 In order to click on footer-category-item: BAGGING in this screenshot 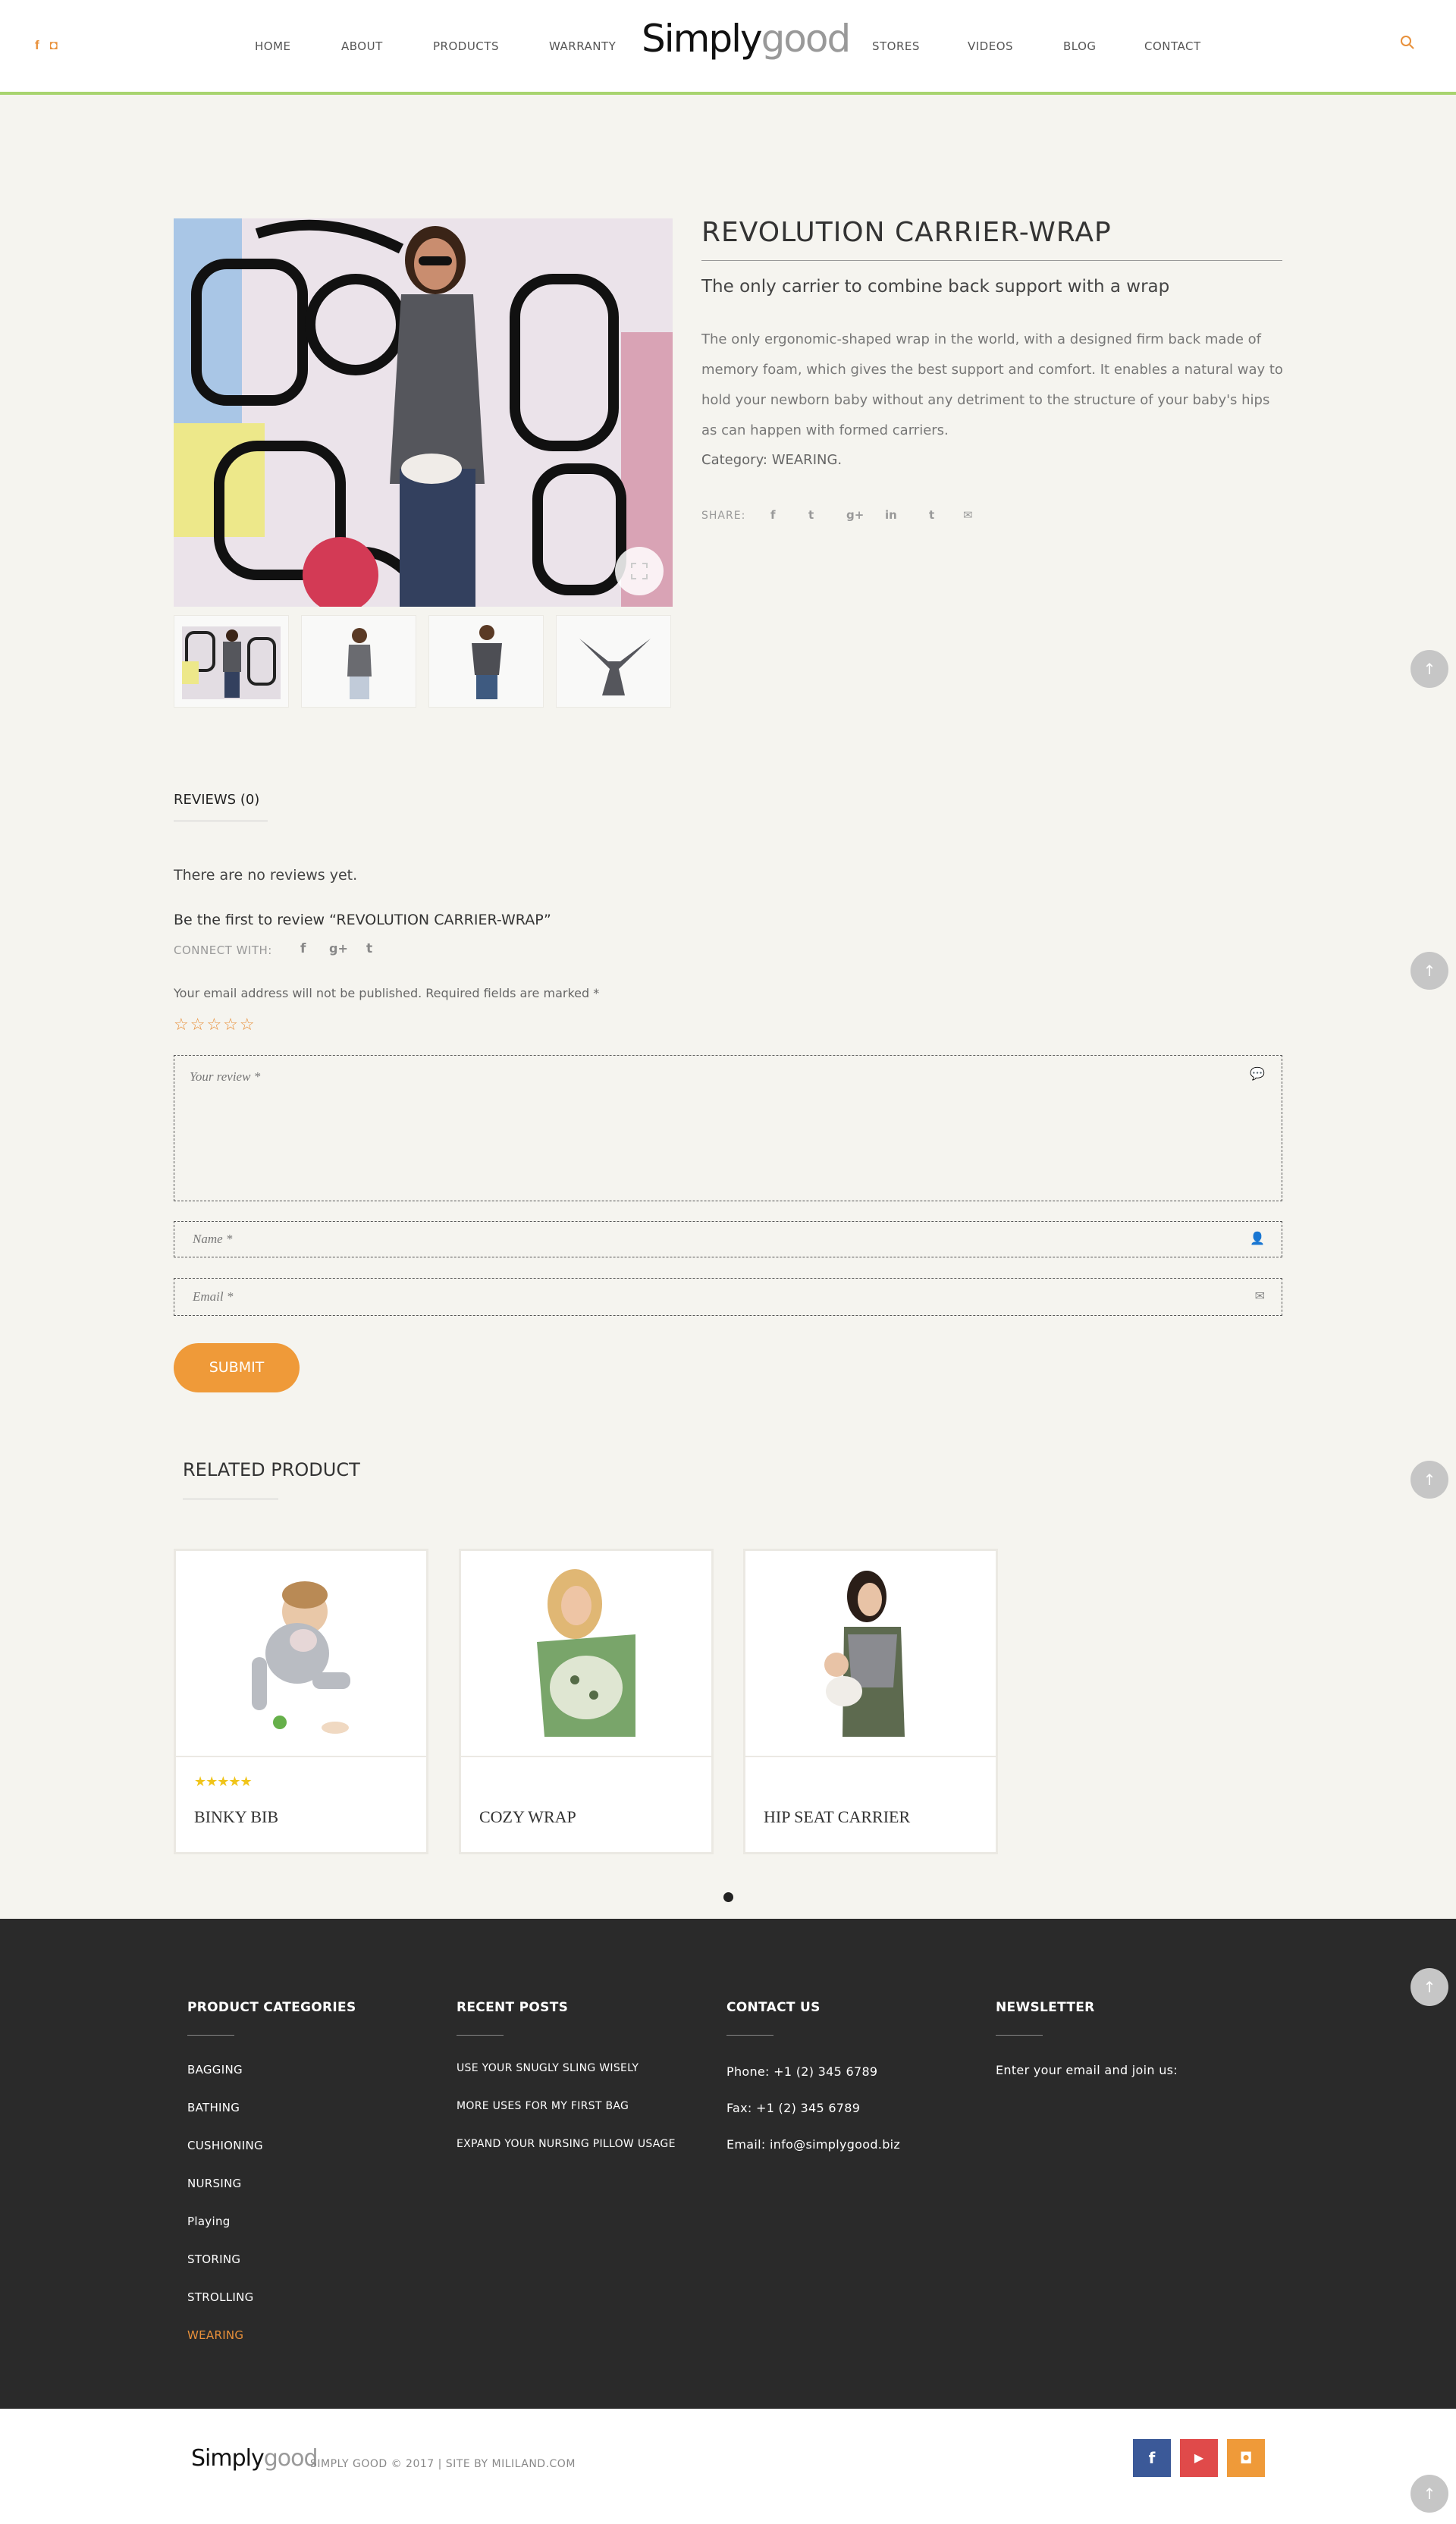, I will do `click(215, 2070)`.